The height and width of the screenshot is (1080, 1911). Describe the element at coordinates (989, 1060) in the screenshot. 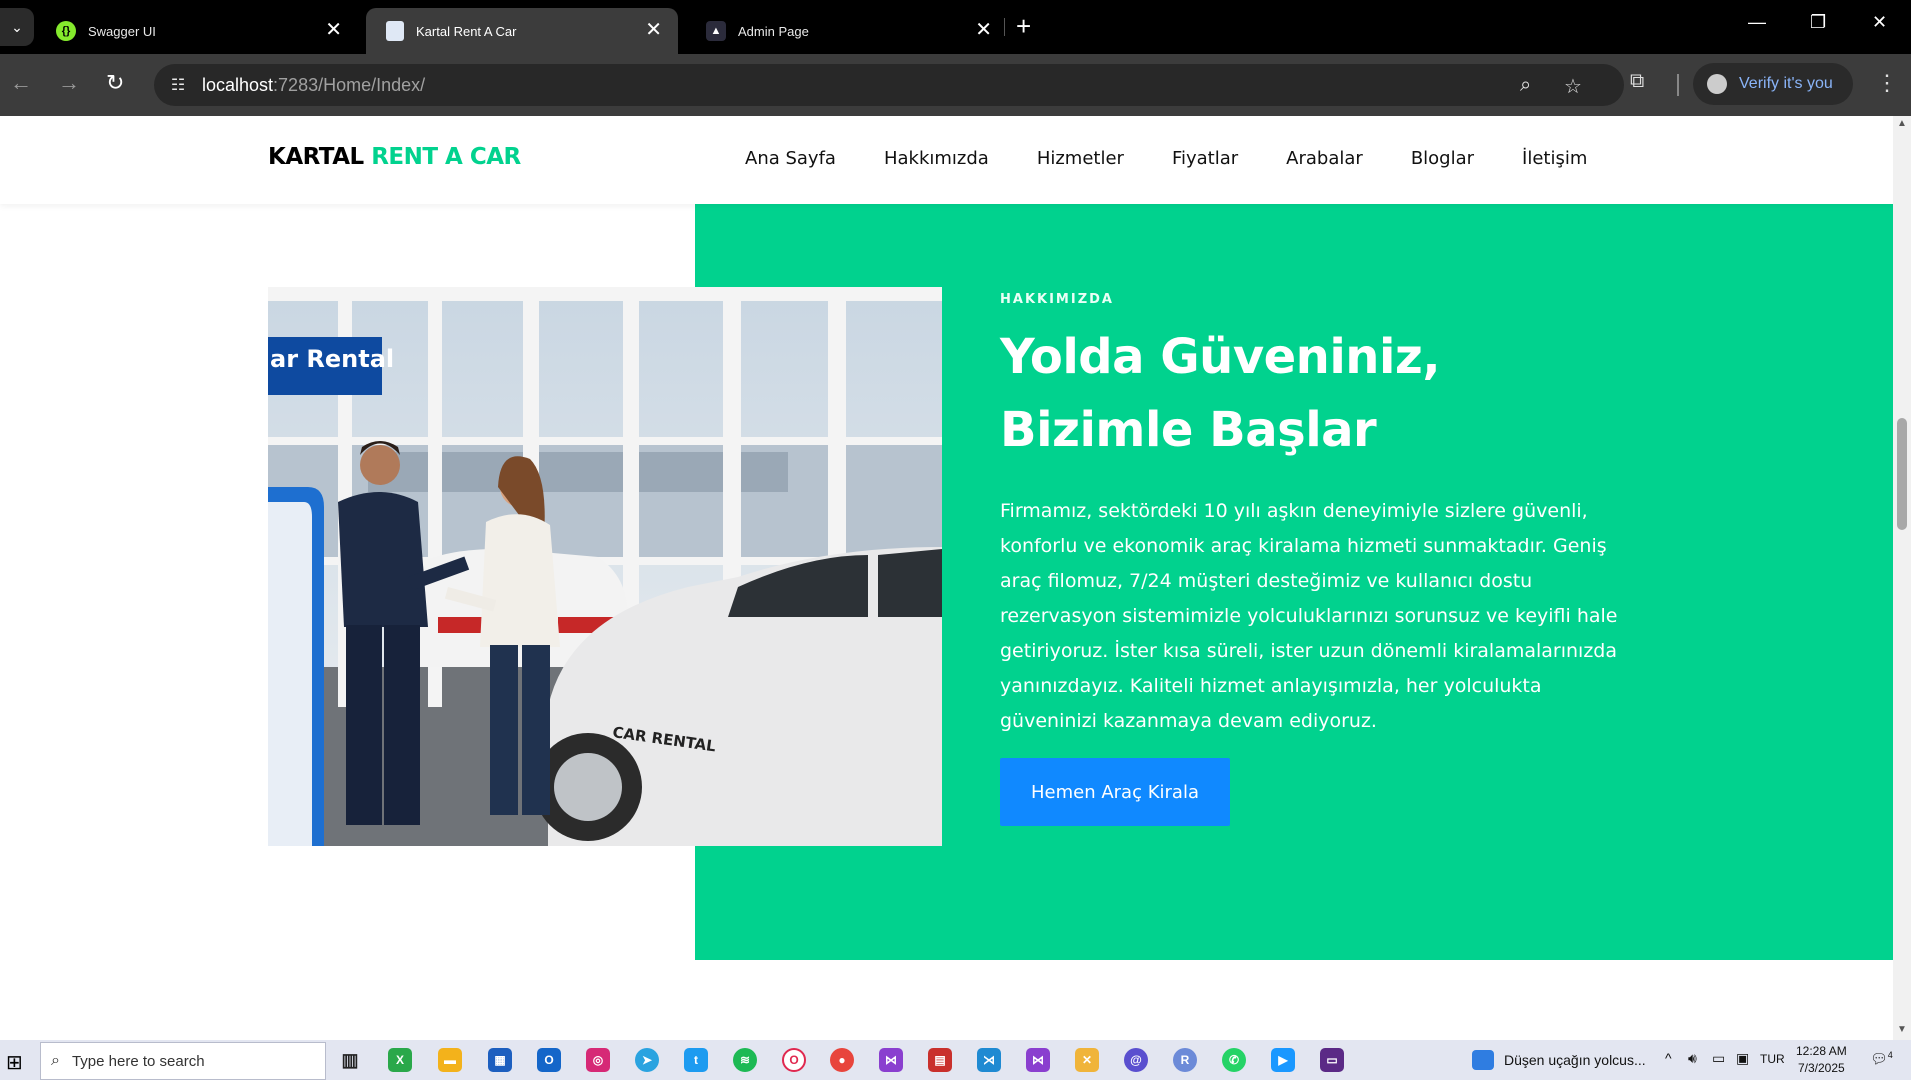

I see `vscode-icon: ⋊` at that location.